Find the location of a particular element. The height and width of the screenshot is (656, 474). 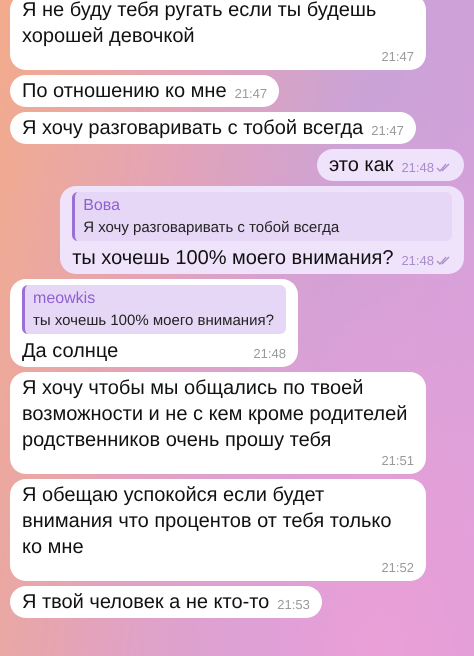

message-text: По отношению ко мне is located at coordinates (124, 91).